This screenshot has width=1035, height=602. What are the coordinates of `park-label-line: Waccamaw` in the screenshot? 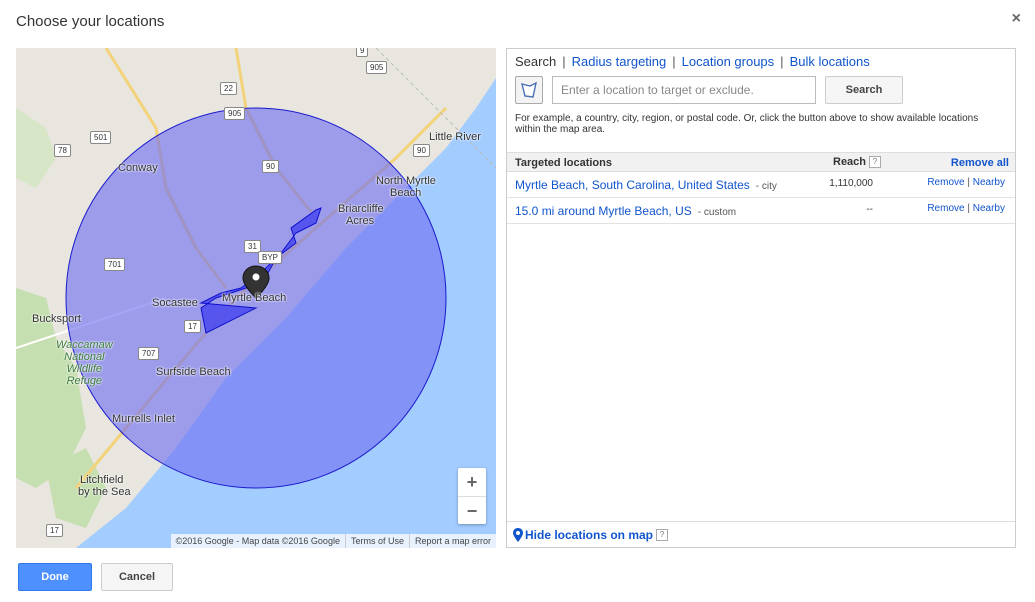 It's located at (84, 345).